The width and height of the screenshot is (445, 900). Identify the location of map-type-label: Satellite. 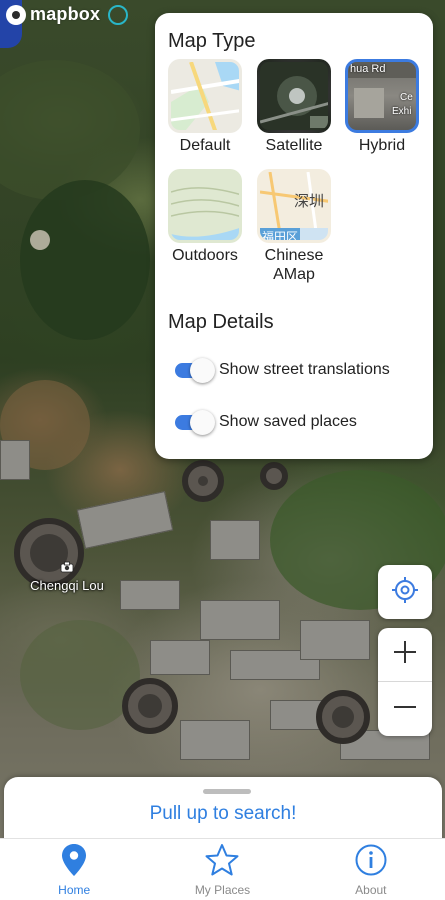
(294, 145).